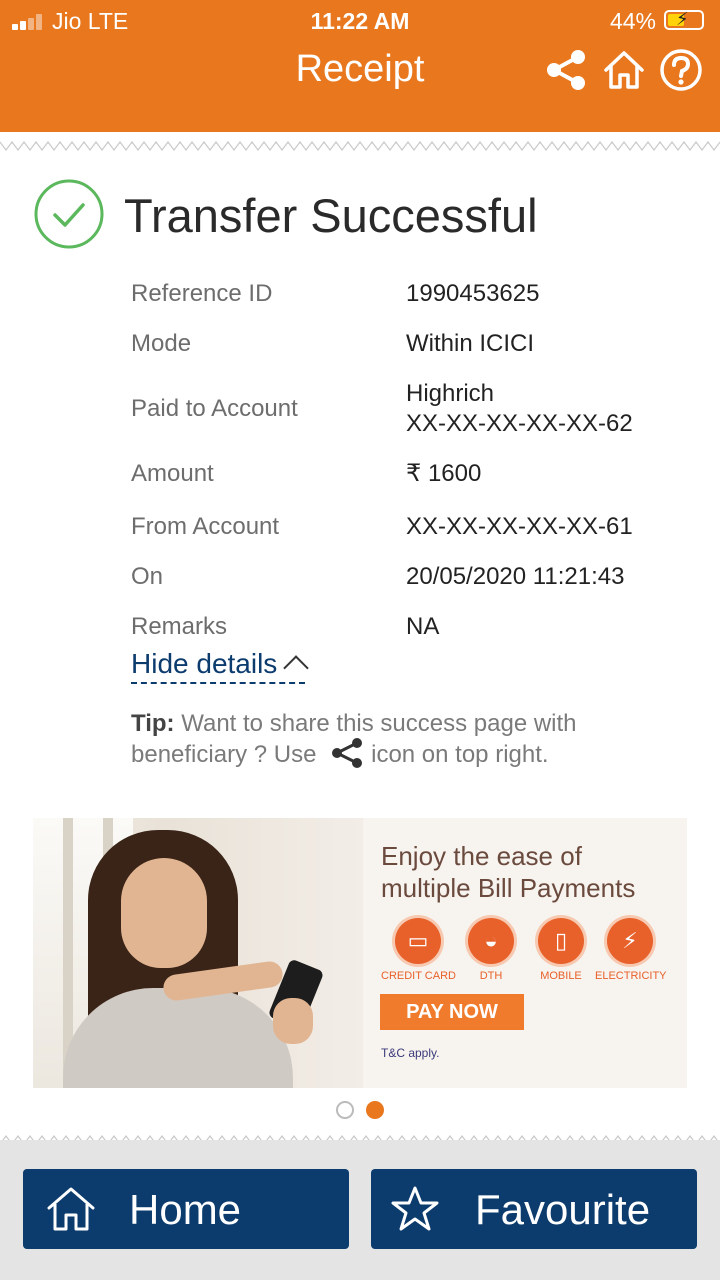  What do you see at coordinates (515, 576) in the screenshot?
I see `detail-value: 20/05/2020 11:21:43` at bounding box center [515, 576].